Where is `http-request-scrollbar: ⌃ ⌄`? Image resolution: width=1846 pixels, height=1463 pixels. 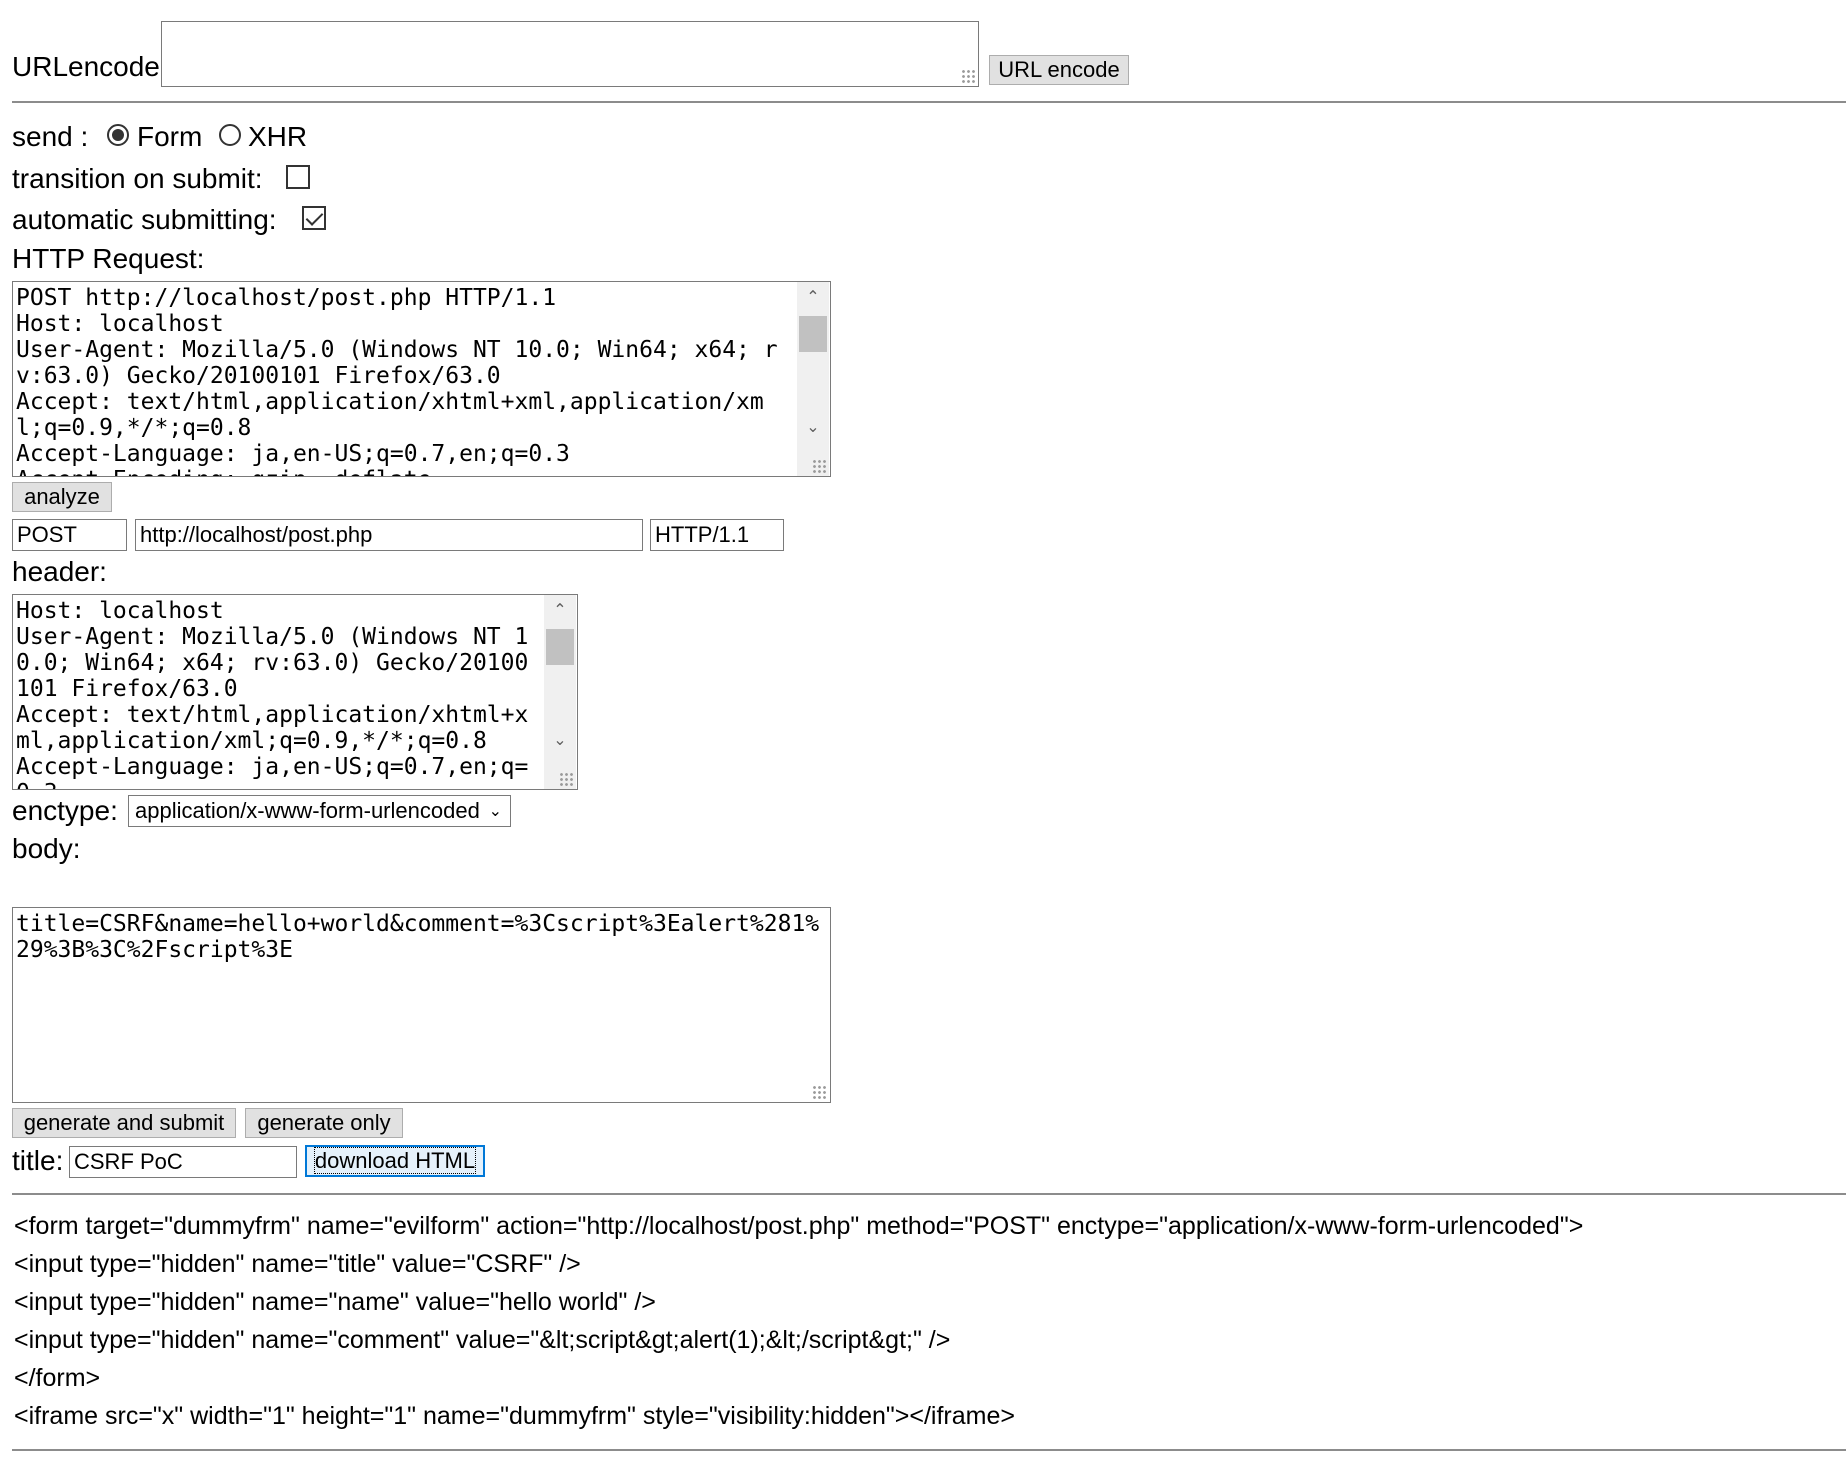 http-request-scrollbar: ⌃ ⌄ is located at coordinates (813, 379).